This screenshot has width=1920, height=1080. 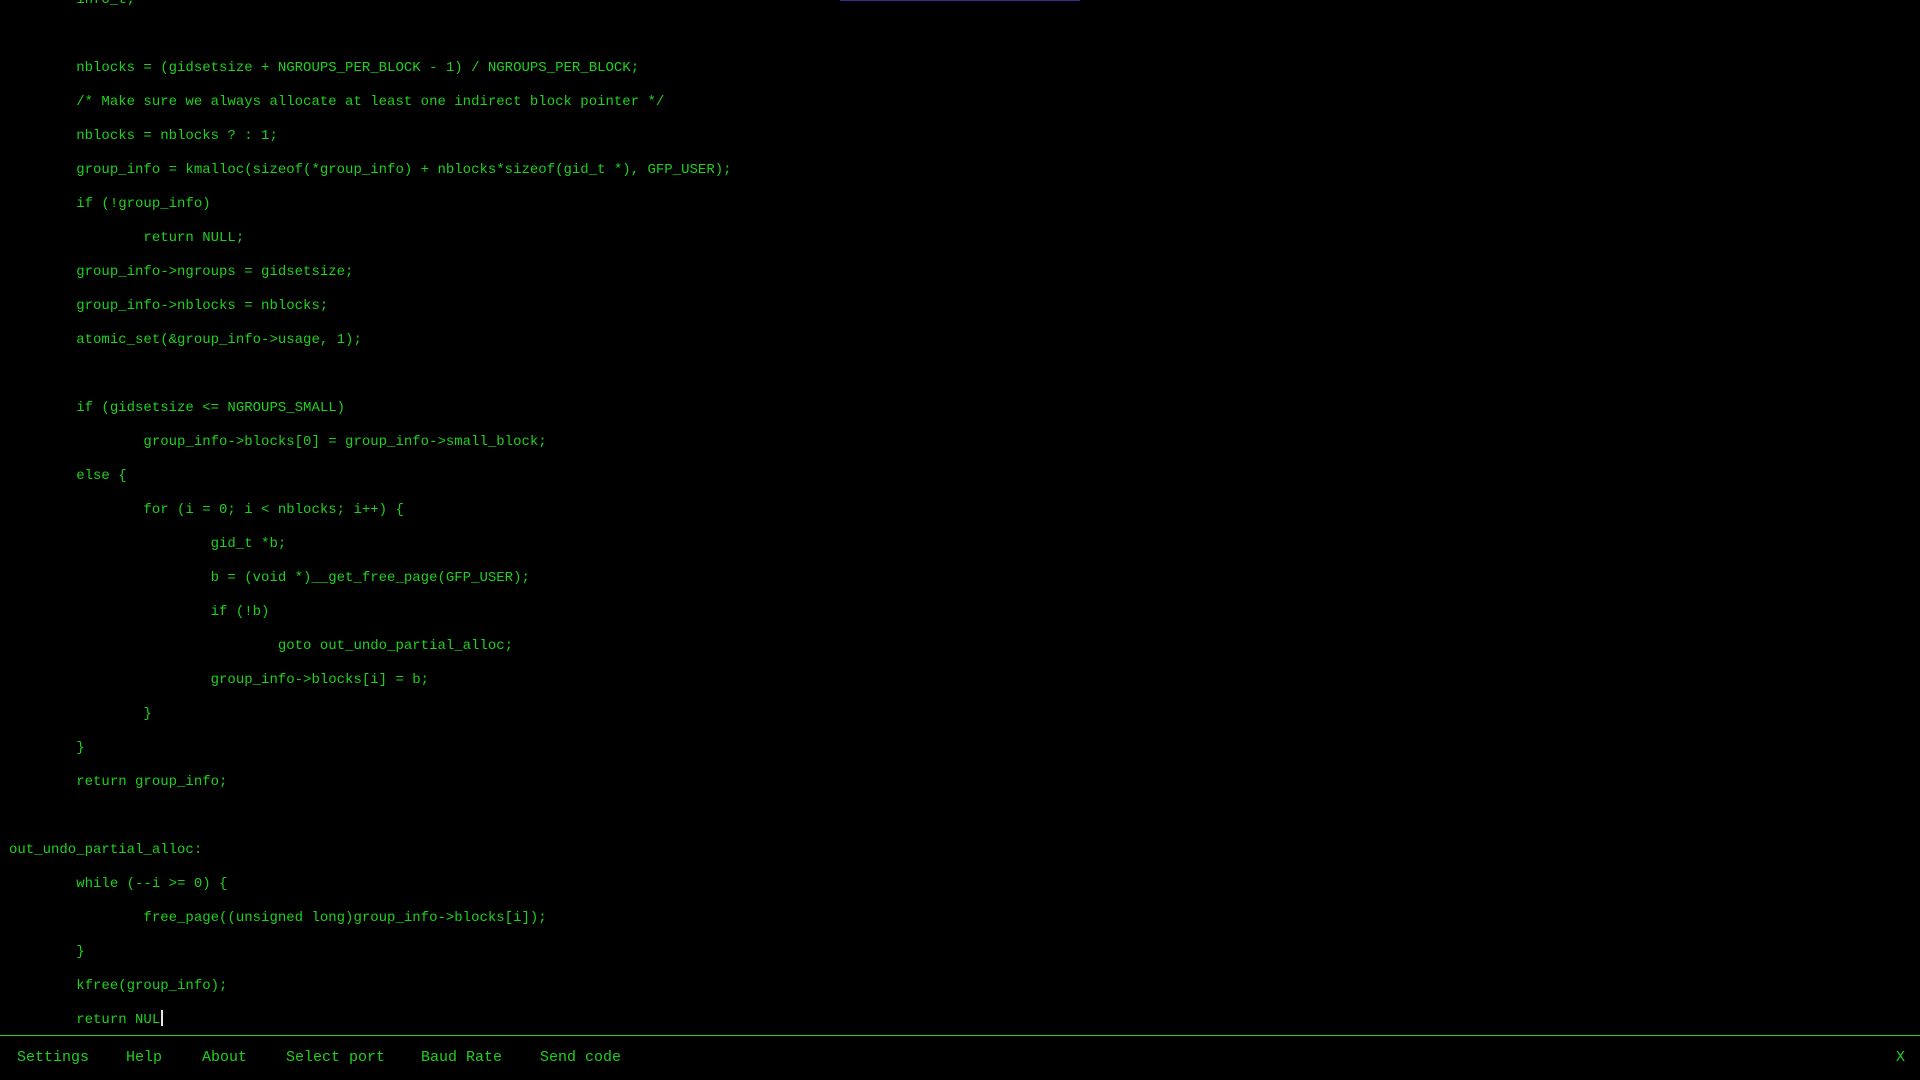 What do you see at coordinates (1900, 1058) in the screenshot?
I see `close-button: X` at bounding box center [1900, 1058].